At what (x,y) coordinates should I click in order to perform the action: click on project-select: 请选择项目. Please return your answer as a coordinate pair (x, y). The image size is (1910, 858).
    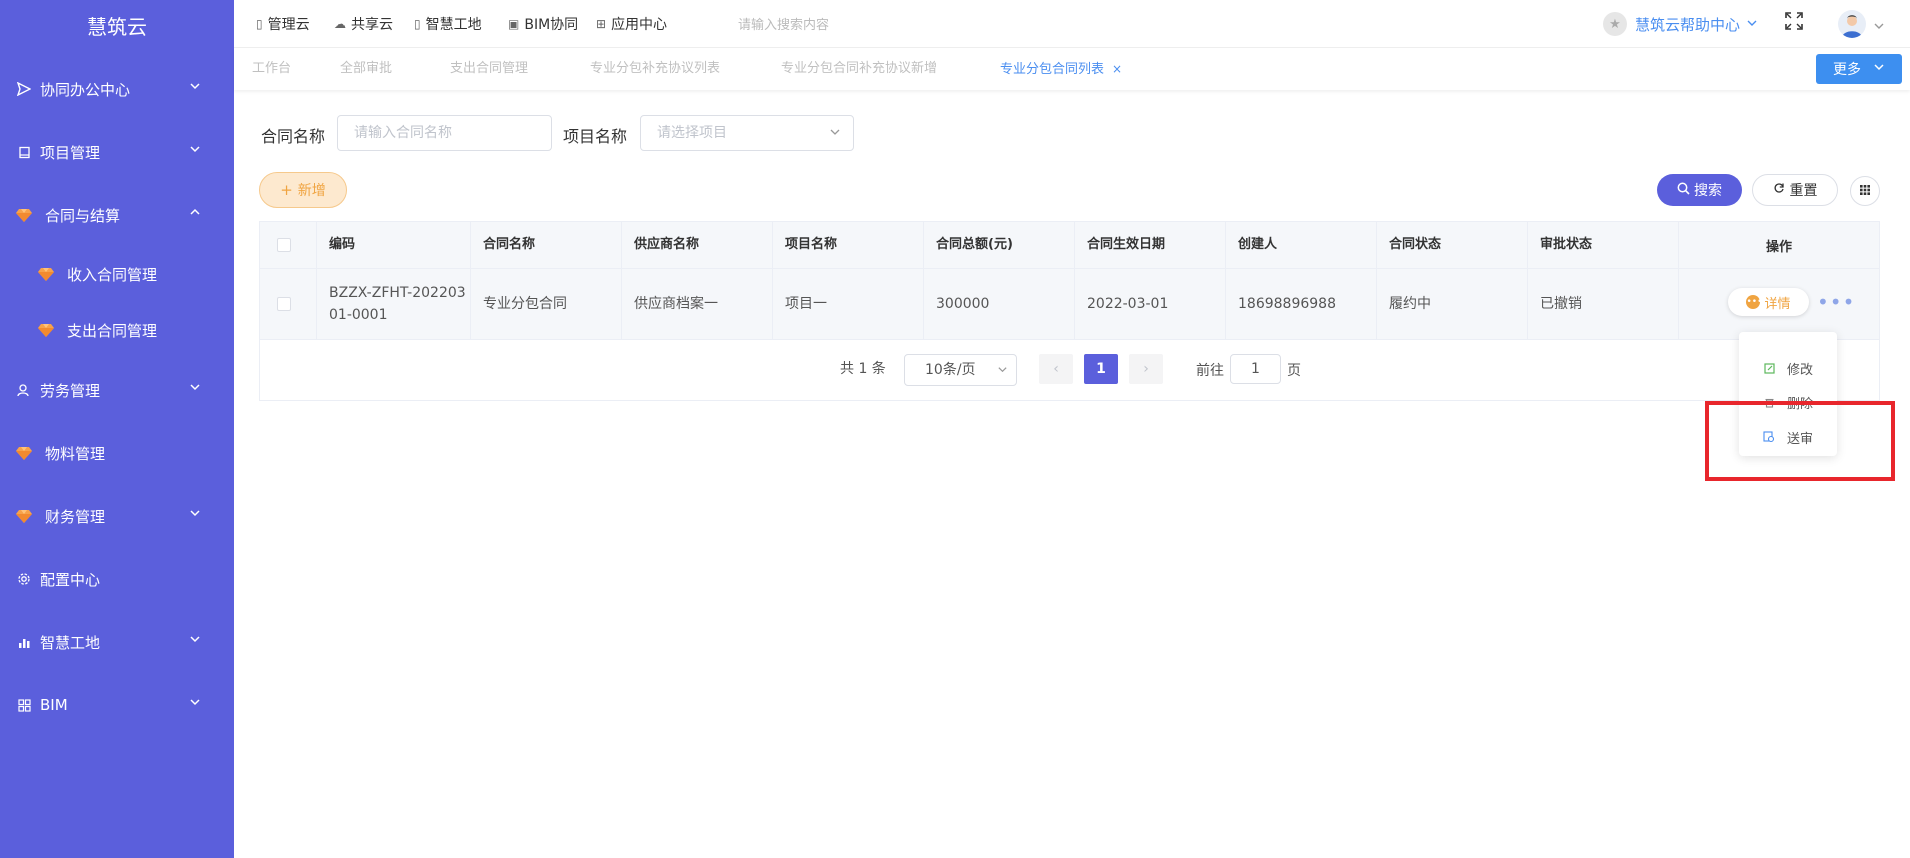
    Looking at the image, I should click on (747, 133).